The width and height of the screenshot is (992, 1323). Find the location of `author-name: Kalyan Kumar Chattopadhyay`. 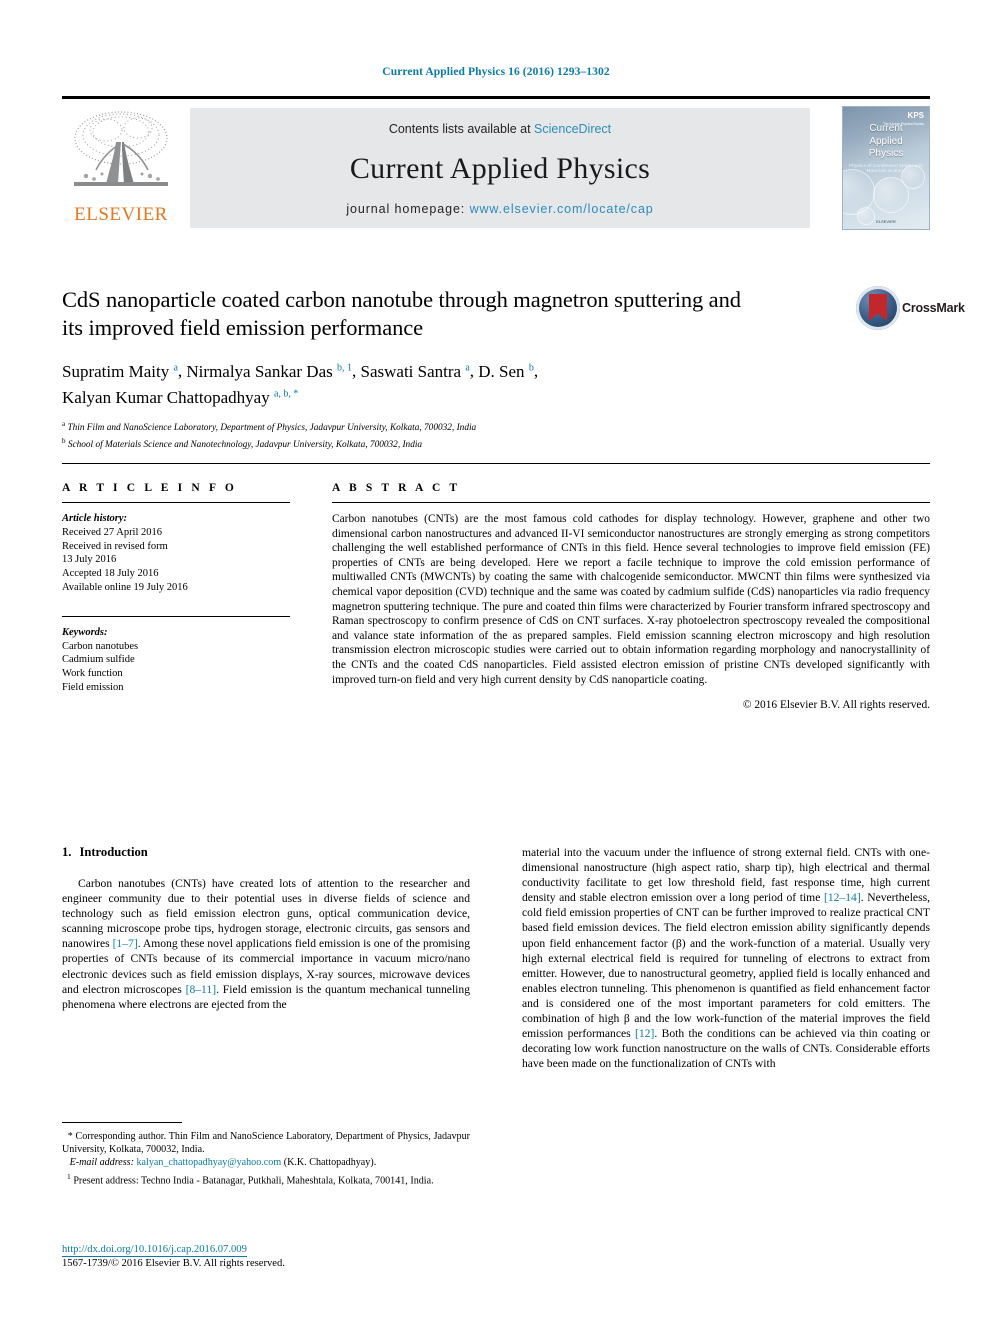

author-name: Kalyan Kumar Chattopadhyay is located at coordinates (166, 398).